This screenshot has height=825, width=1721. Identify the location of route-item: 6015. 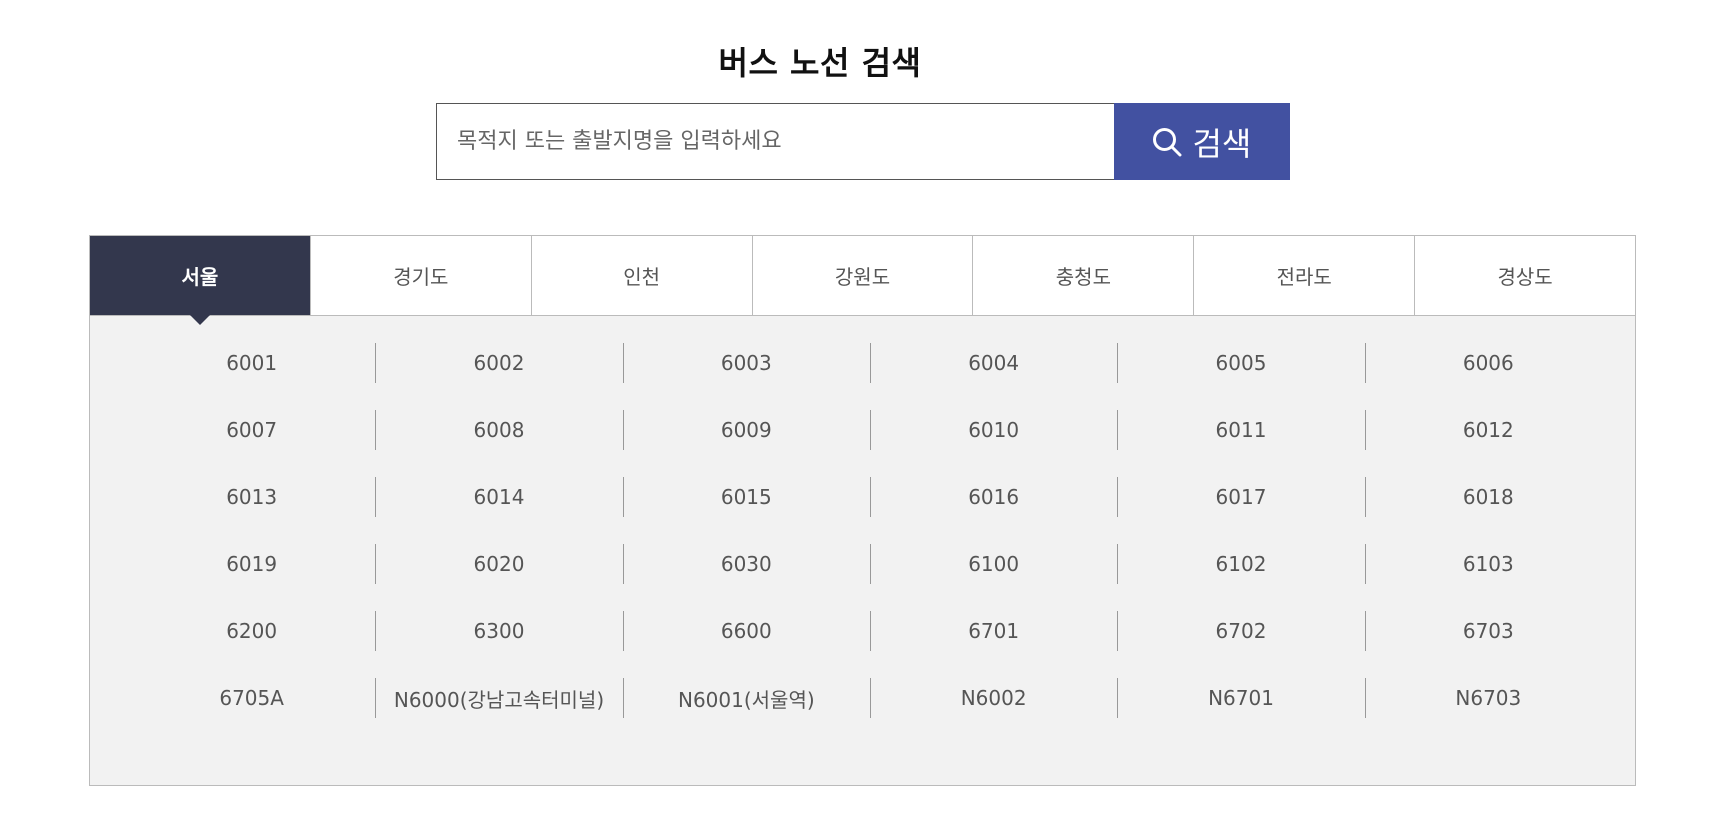
(746, 497).